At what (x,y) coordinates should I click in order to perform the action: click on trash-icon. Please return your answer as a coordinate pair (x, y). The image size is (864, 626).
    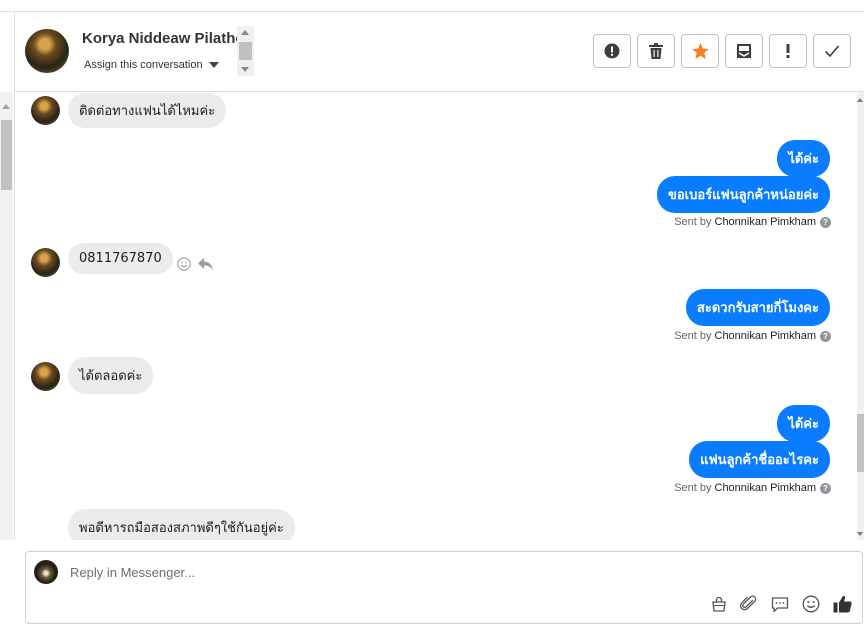
    Looking at the image, I should click on (656, 51).